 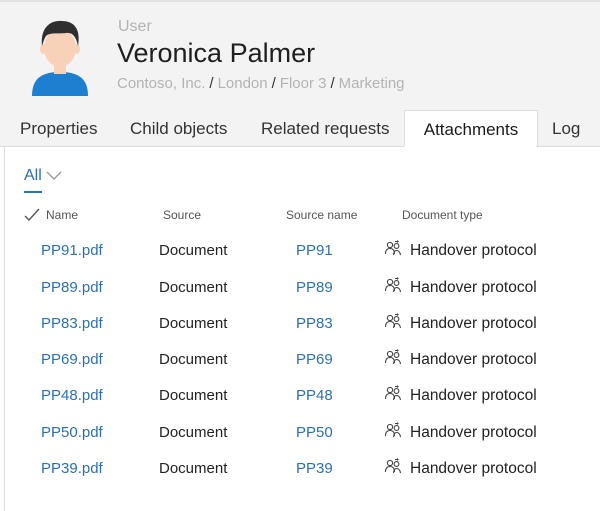 I want to click on checkmark-icon, so click(x=32, y=215).